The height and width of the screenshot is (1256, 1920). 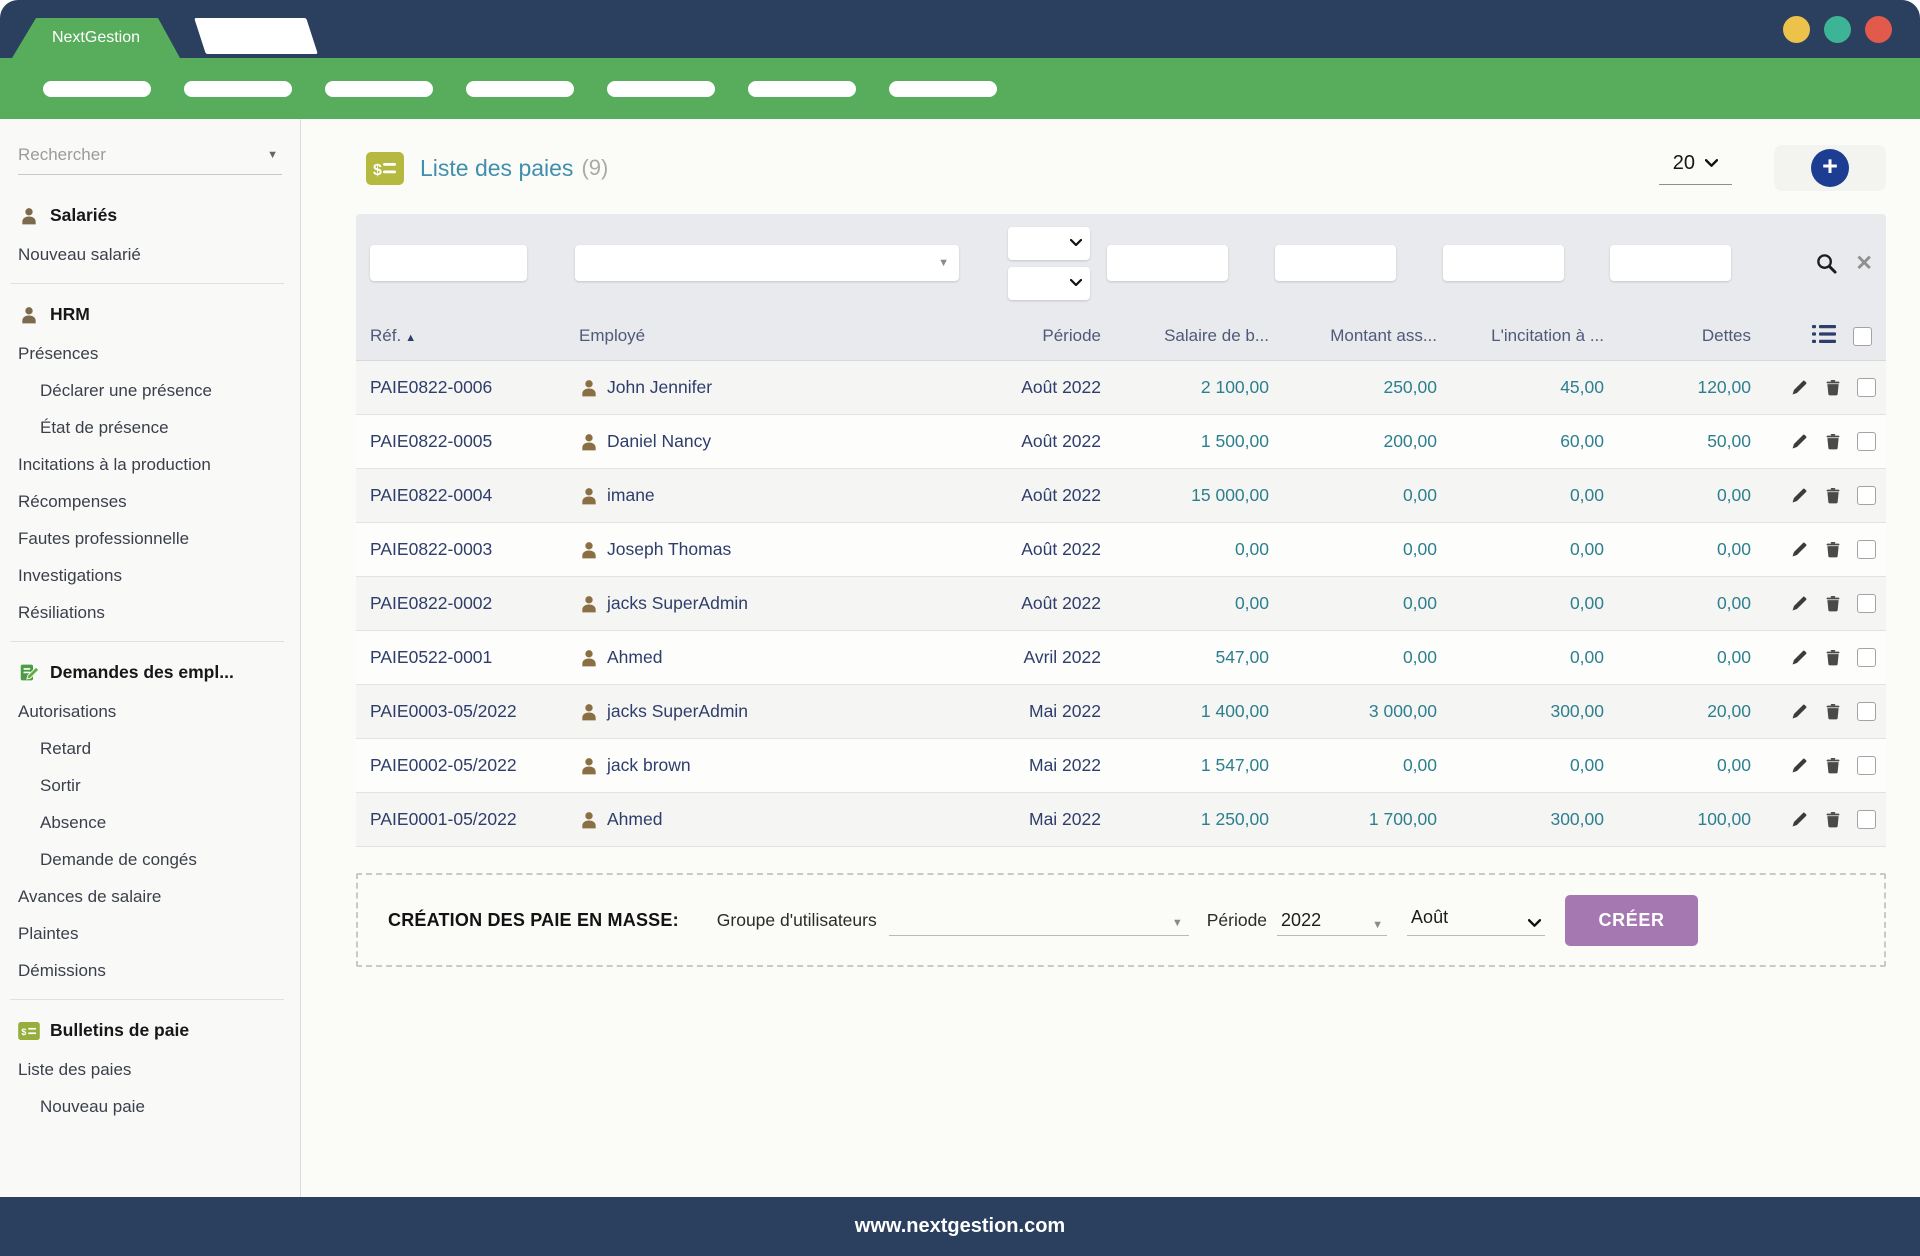 What do you see at coordinates (767, 263) in the screenshot?
I see `filter-employee-select: ▼` at bounding box center [767, 263].